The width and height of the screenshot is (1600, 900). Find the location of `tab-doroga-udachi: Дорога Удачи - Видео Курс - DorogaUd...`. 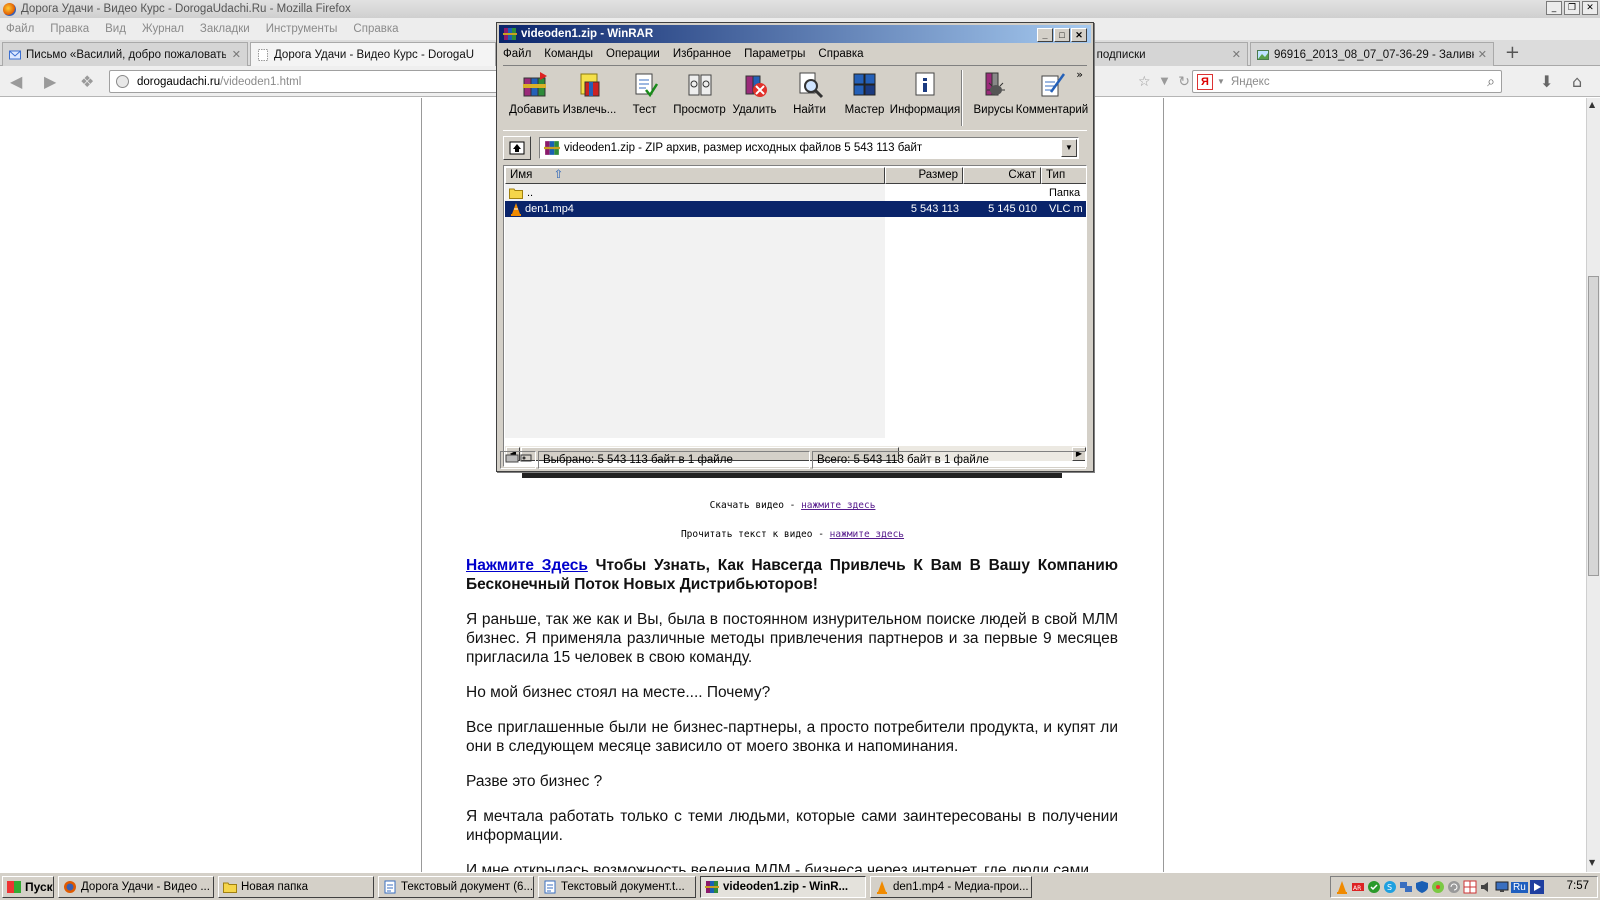

tab-doroga-udachi: Дорога Удачи - Видео Курс - DorogaUd... is located at coordinates (373, 54).